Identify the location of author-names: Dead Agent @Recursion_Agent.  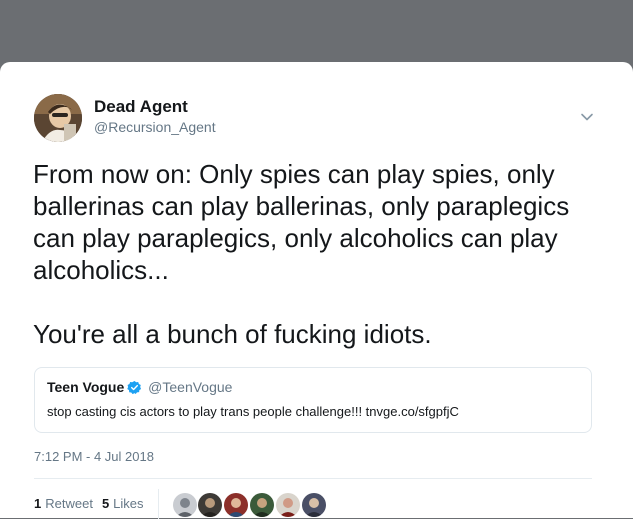
(155, 117).